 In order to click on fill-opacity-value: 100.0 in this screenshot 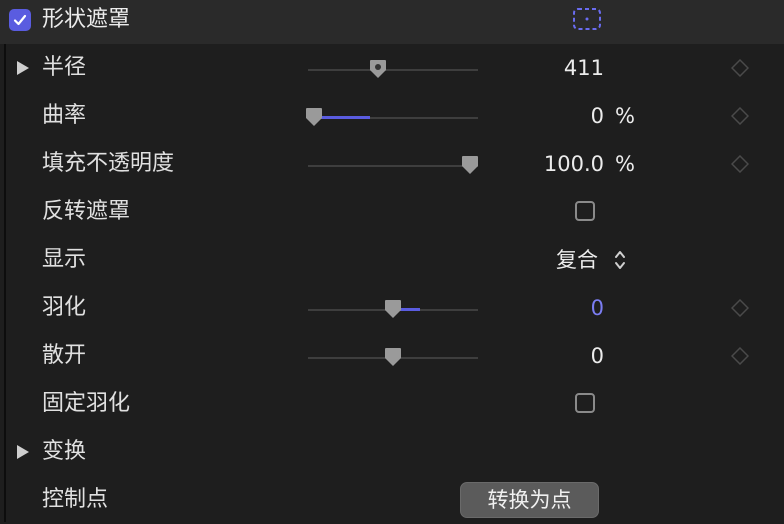, I will do `click(574, 164)`.